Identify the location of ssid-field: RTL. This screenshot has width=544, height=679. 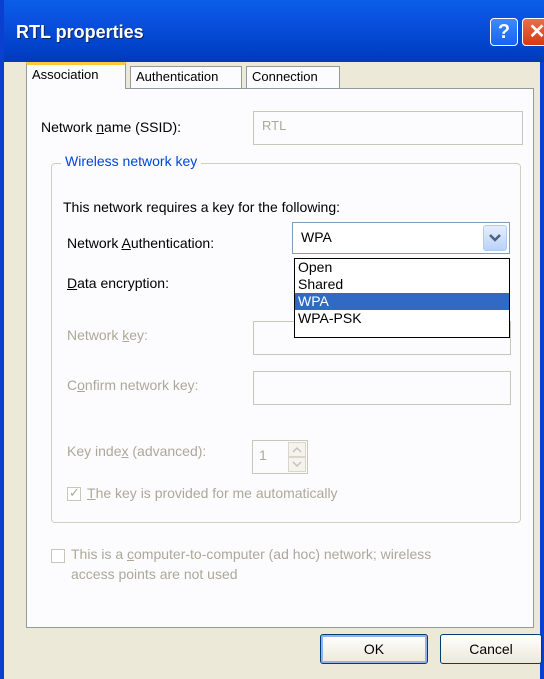
(388, 128).